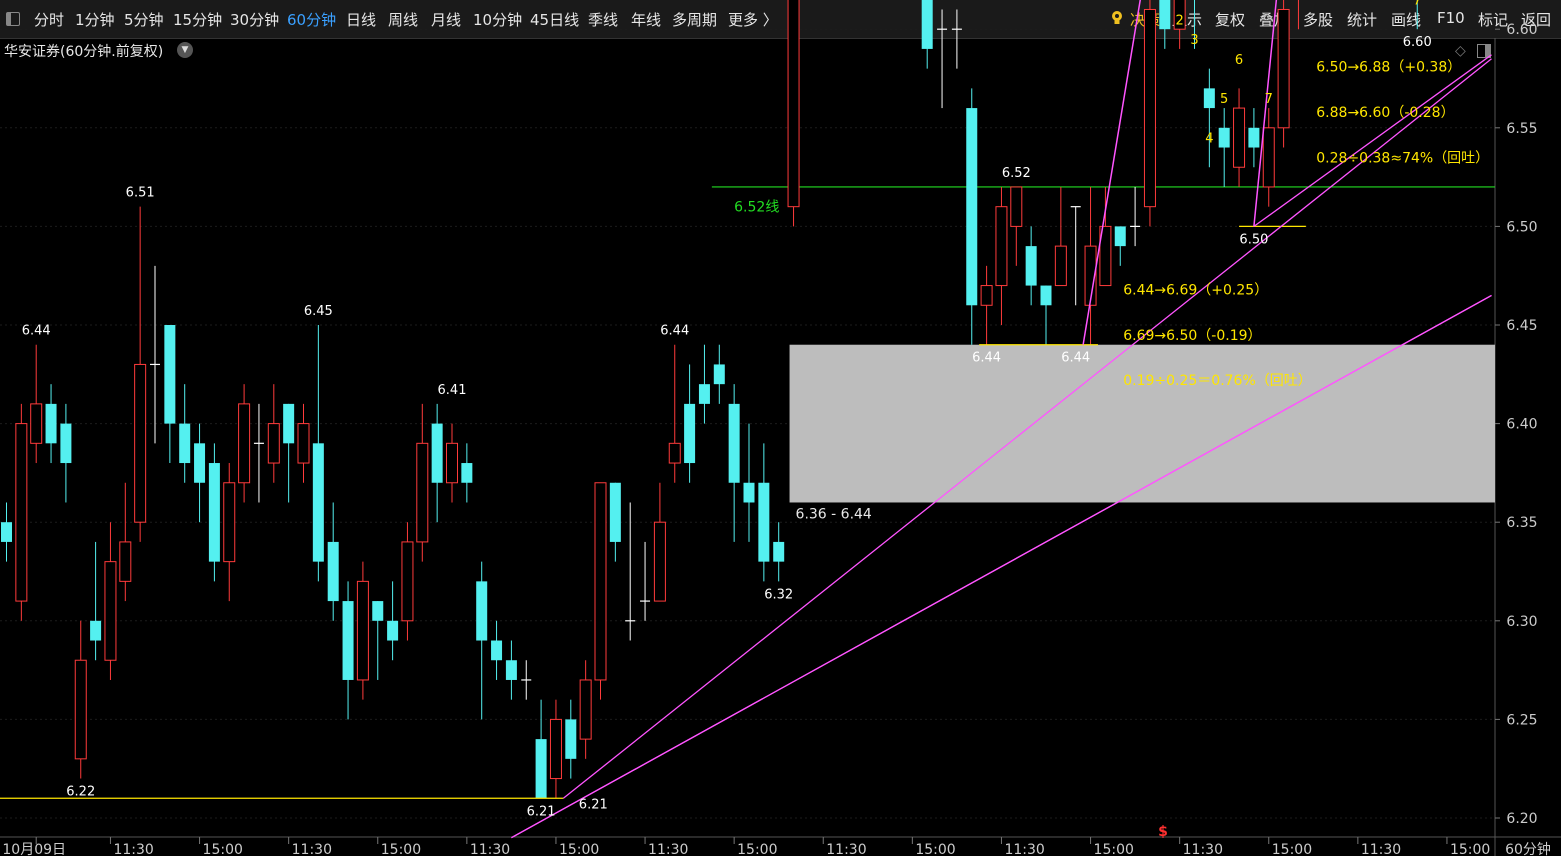  Describe the element at coordinates (1521, 425) in the screenshot. I see `y-tick-label: 6.40` at that location.